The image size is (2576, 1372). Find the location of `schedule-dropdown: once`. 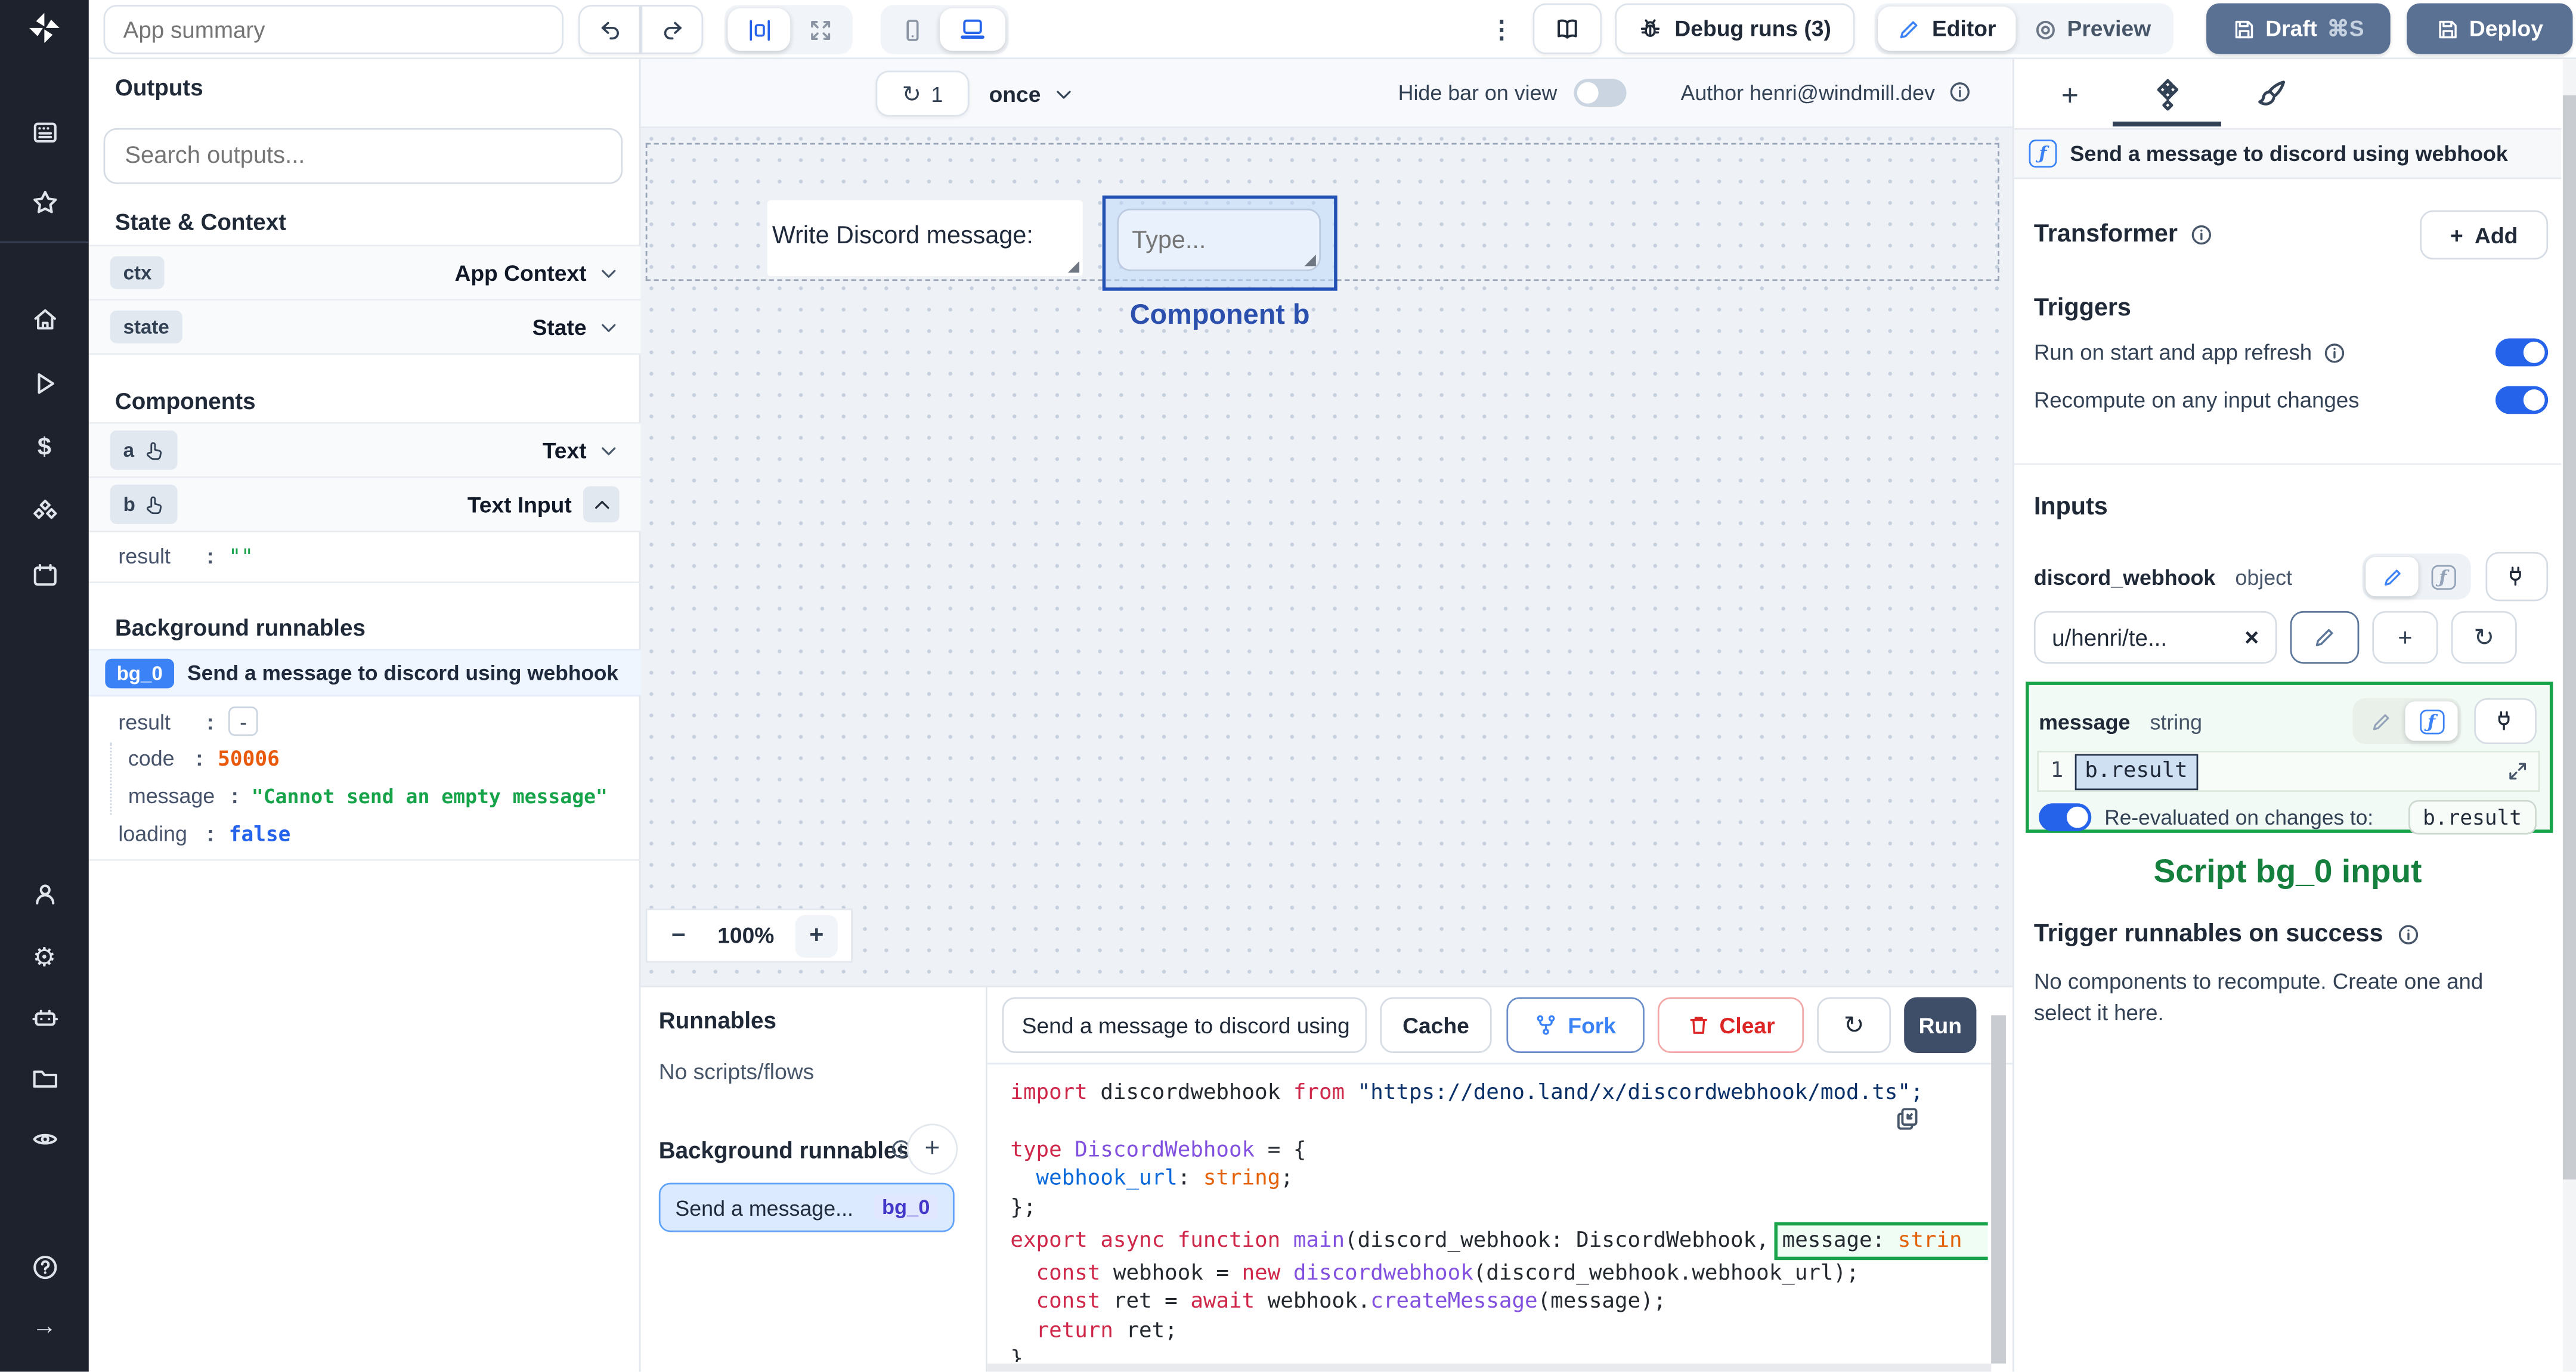

schedule-dropdown: once is located at coordinates (1032, 93).